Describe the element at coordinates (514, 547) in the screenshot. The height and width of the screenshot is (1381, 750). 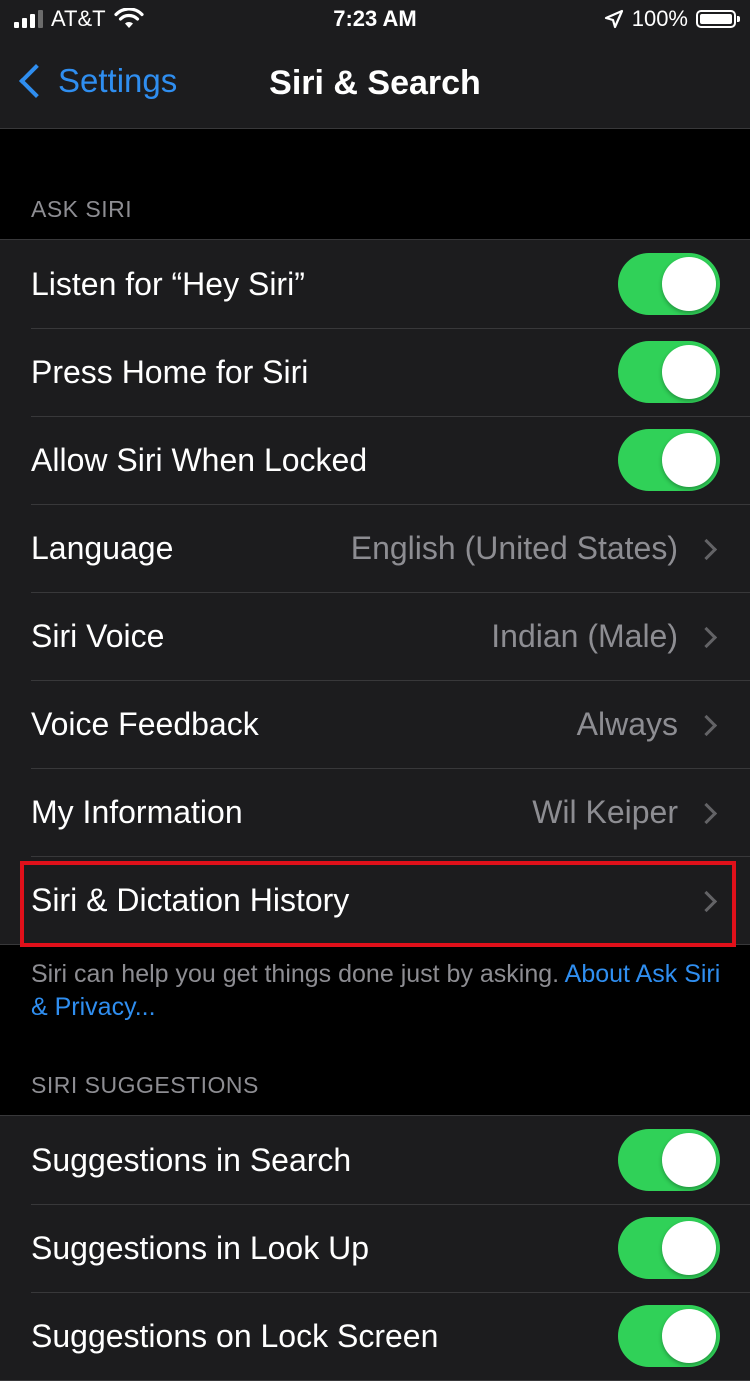
I see `row-value: English (United States)` at that location.